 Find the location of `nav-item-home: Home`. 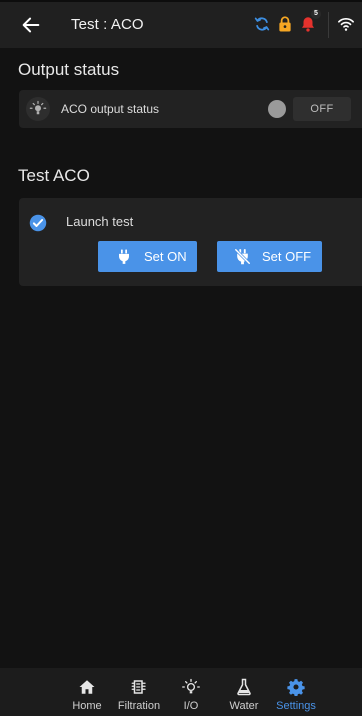

nav-item-home: Home is located at coordinates (87, 694).